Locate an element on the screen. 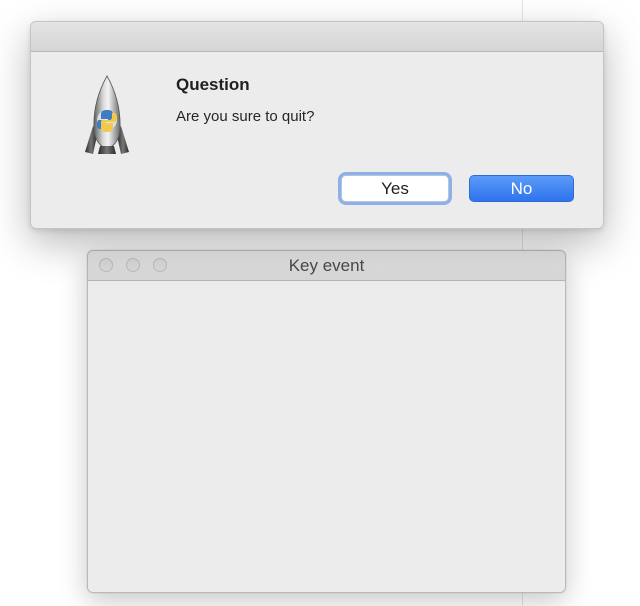 The image size is (640, 606). python-launcher-rocket-icon is located at coordinates (107, 114).